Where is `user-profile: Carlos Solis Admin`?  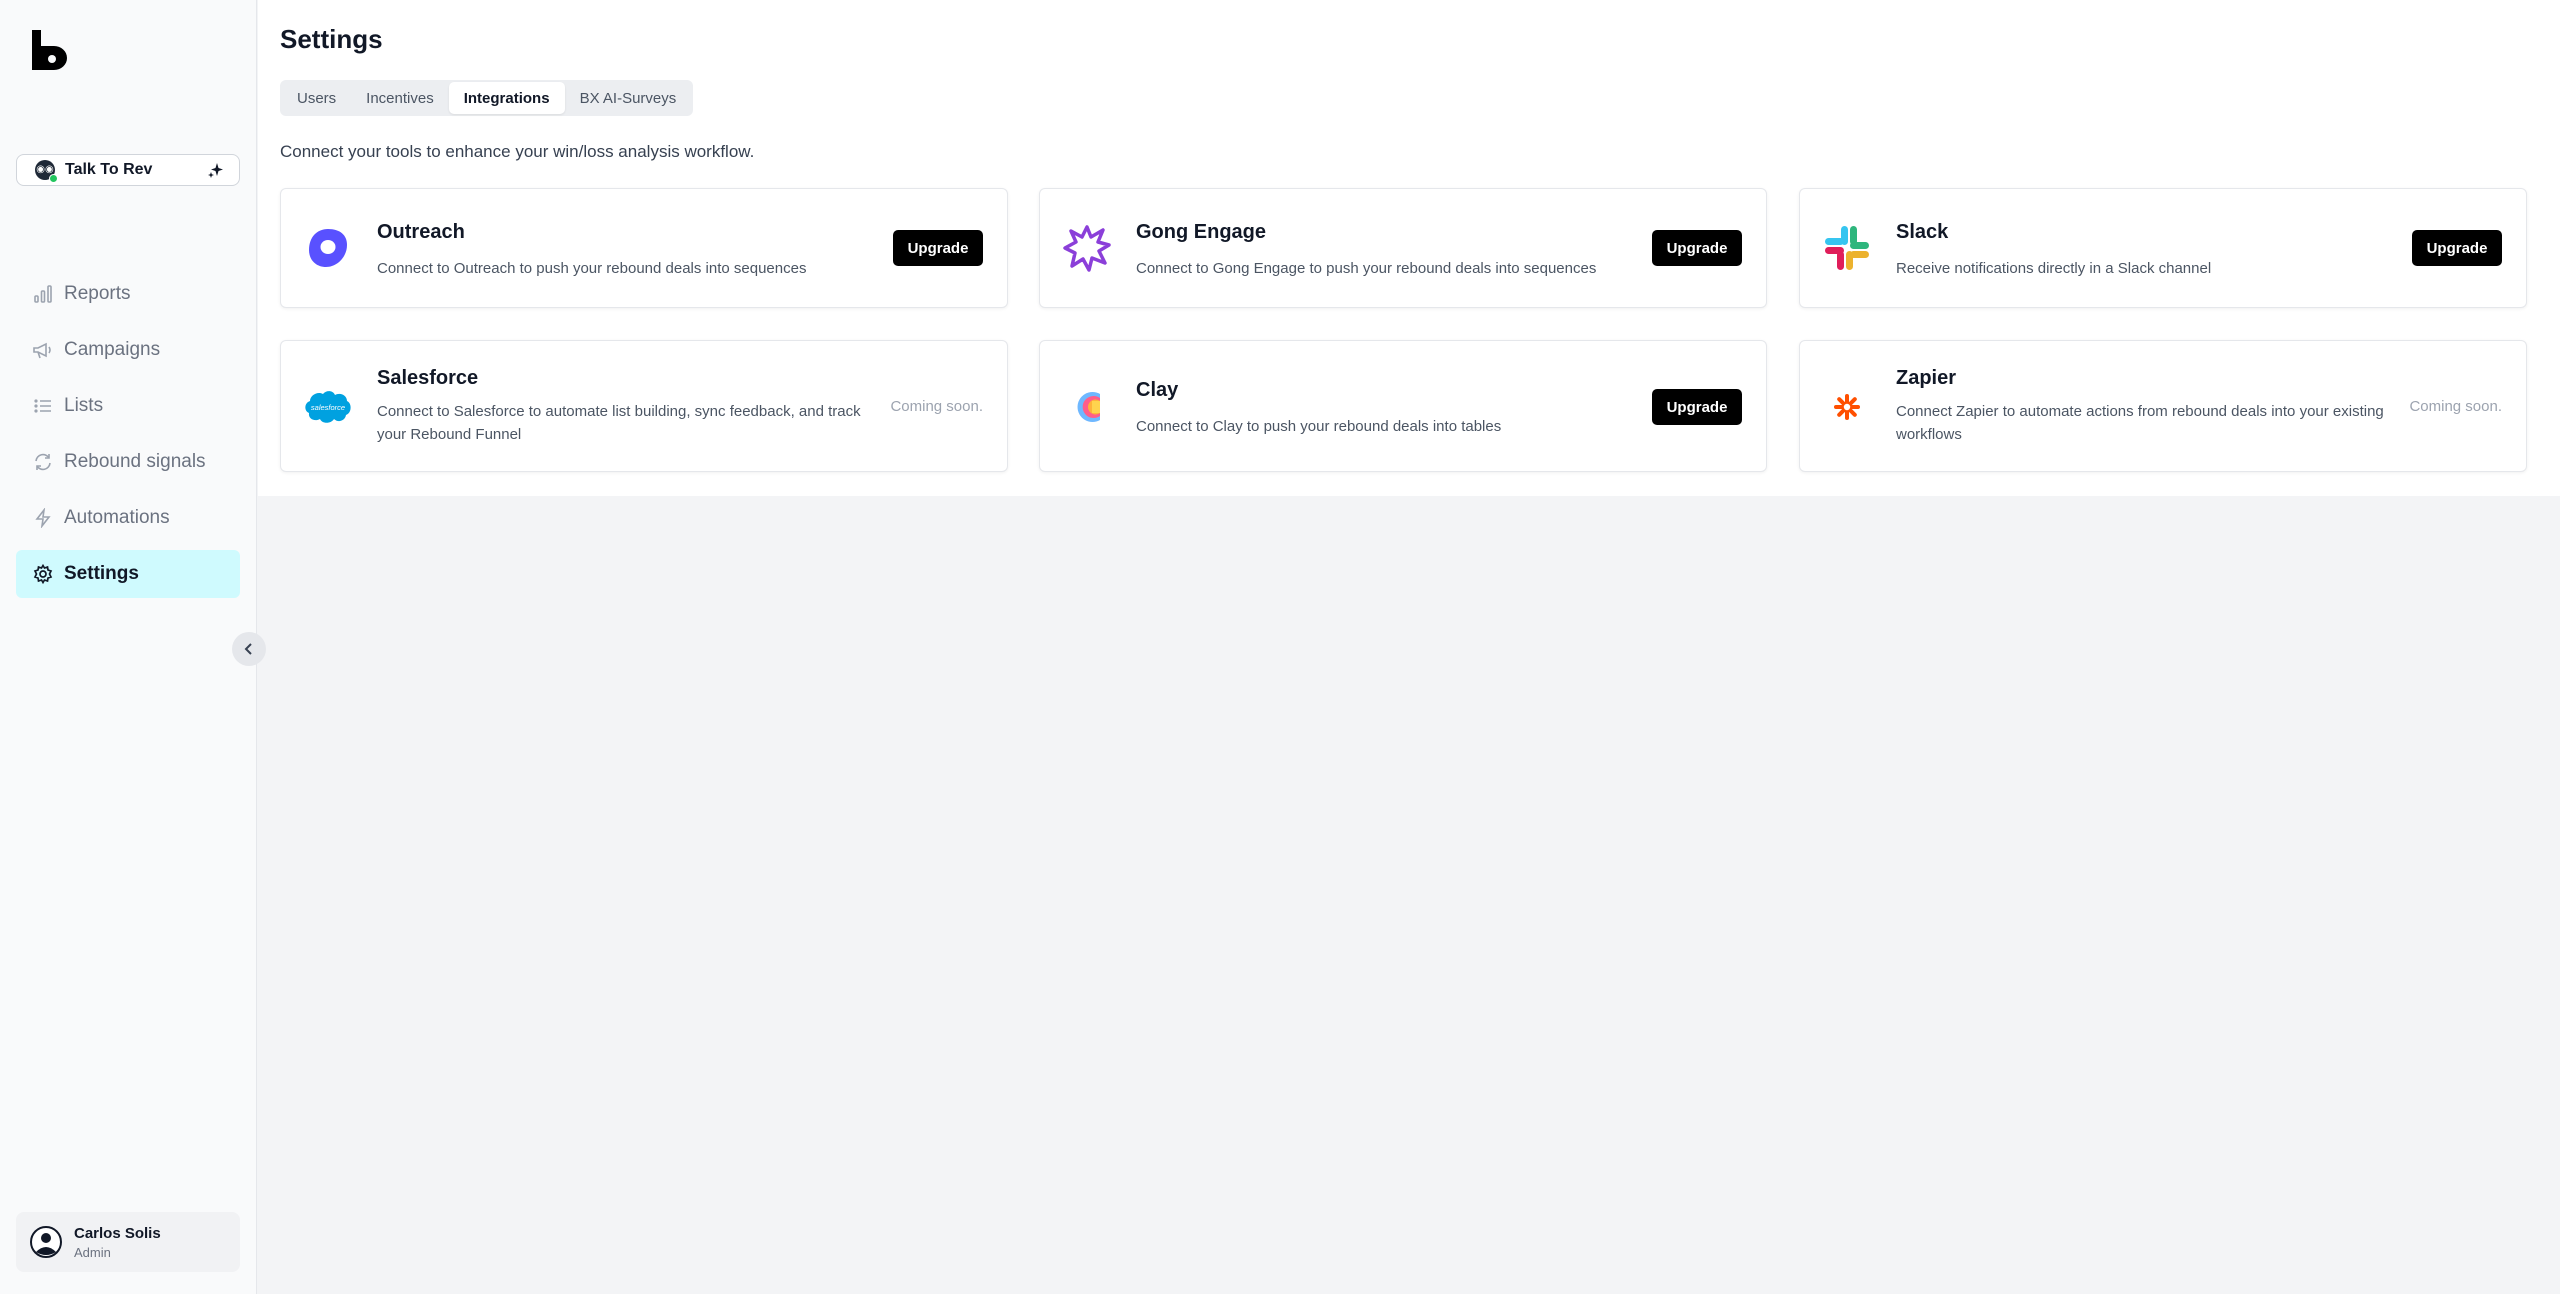 user-profile: Carlos Solis Admin is located at coordinates (128, 1242).